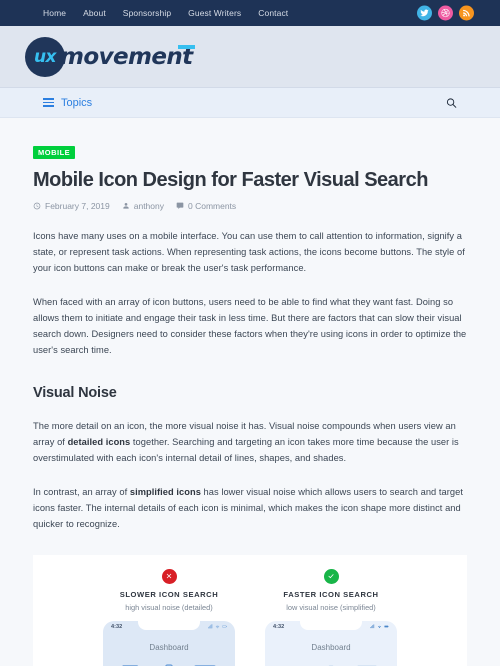 The image size is (500, 666). What do you see at coordinates (186, 46) in the screenshot?
I see `logo-accent-bar` at bounding box center [186, 46].